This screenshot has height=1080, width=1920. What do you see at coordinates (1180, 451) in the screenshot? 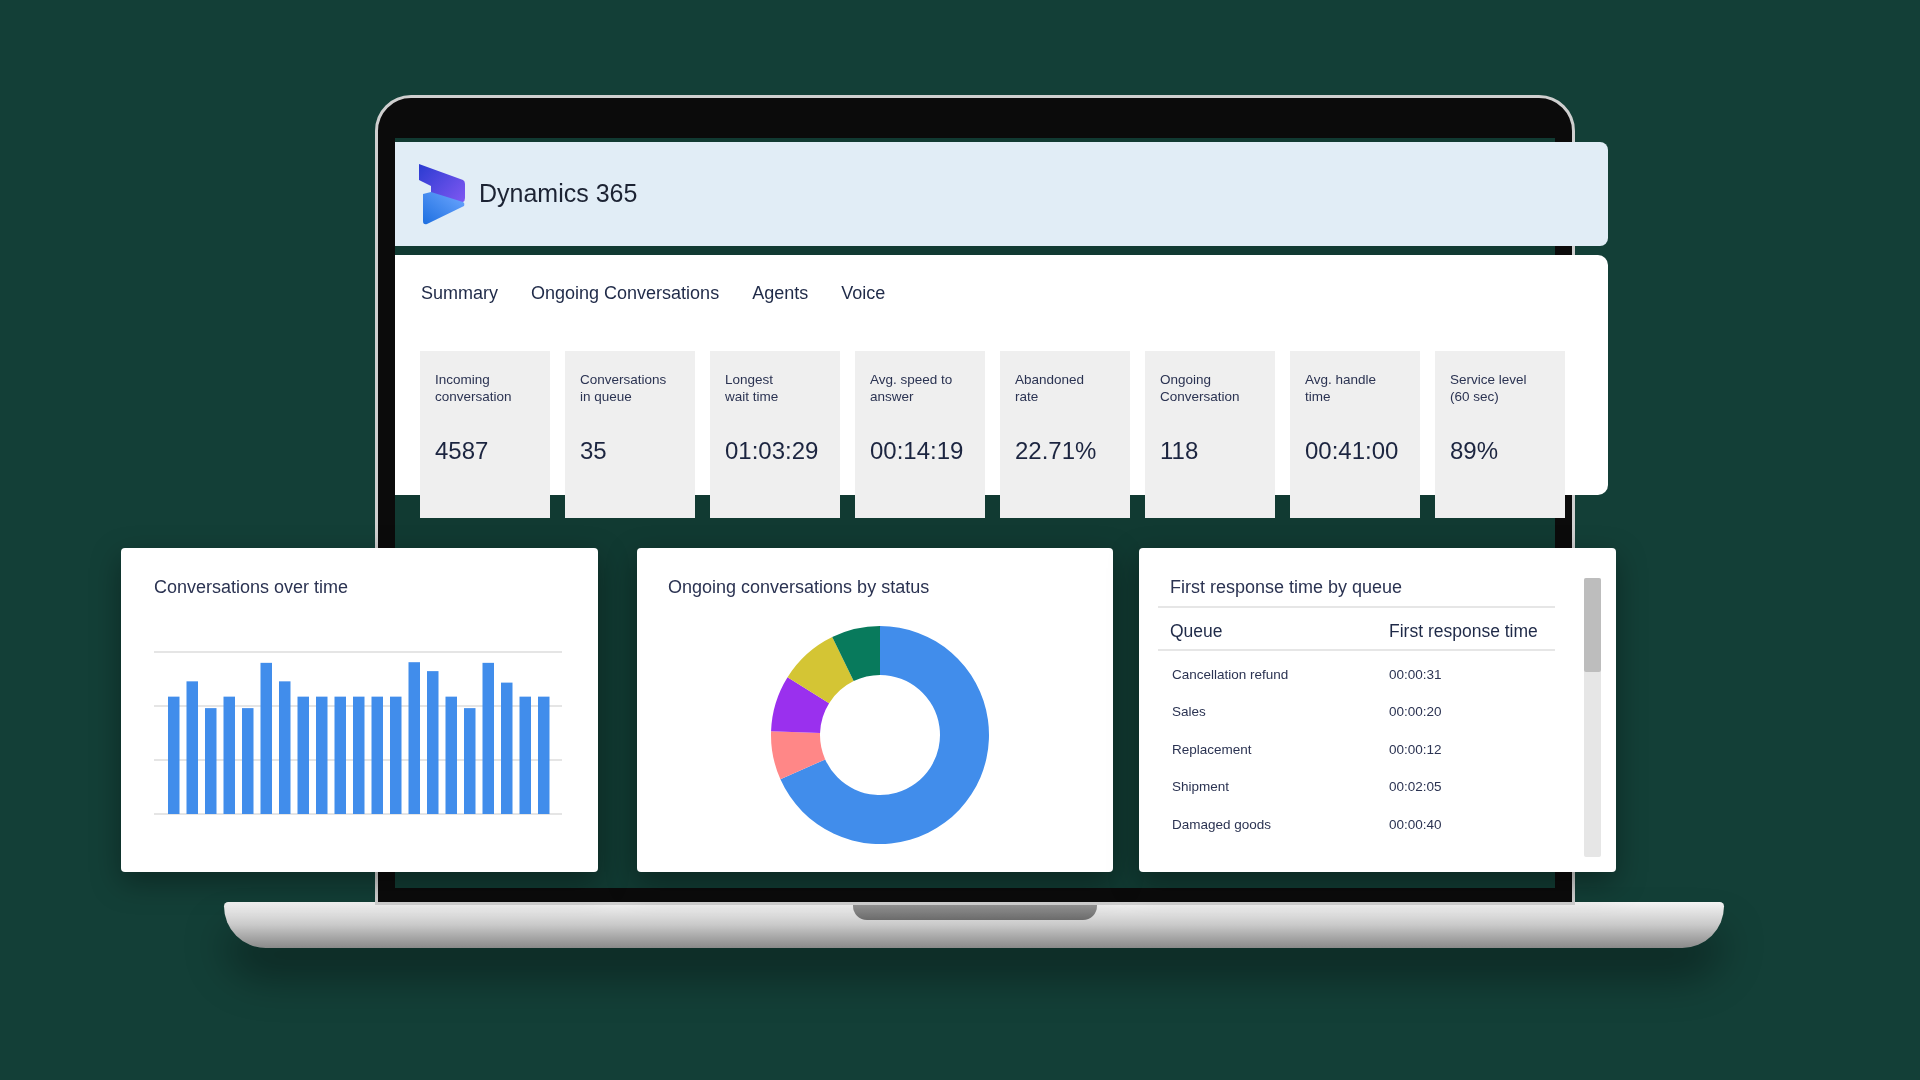
I see `kpi-value: 118` at bounding box center [1180, 451].